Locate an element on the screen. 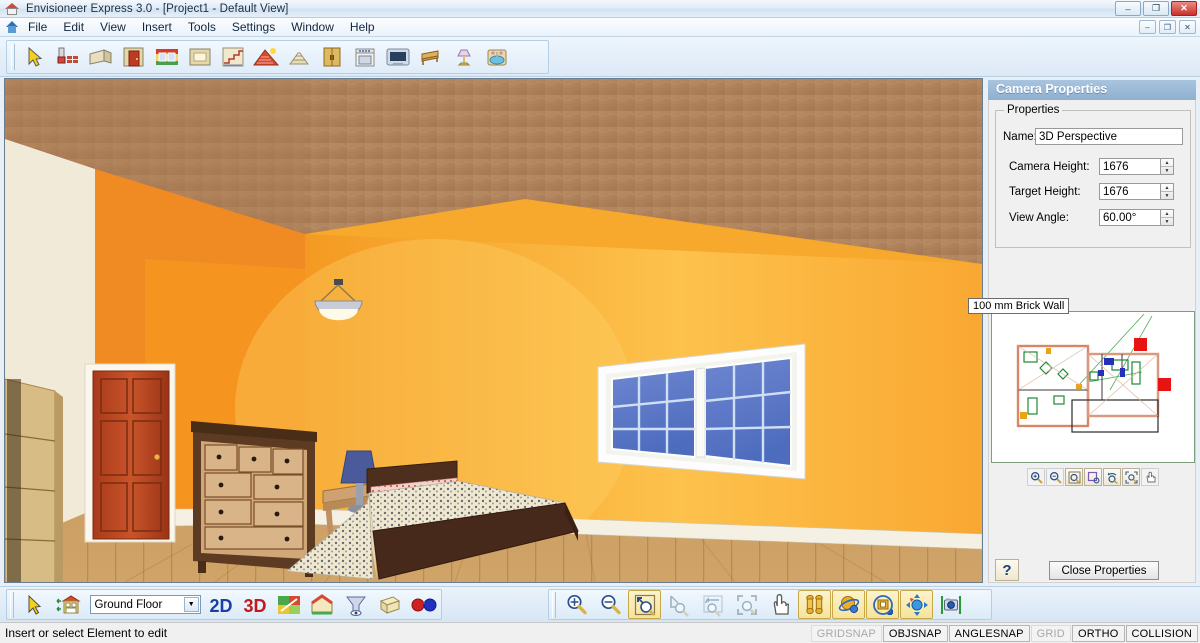  status-grid: GRID is located at coordinates (1050, 633).